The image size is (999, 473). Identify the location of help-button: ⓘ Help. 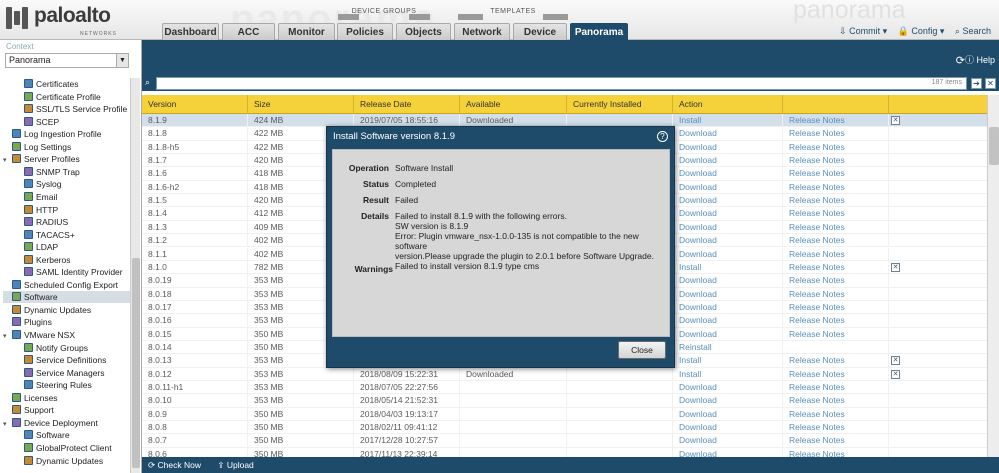
(980, 59).